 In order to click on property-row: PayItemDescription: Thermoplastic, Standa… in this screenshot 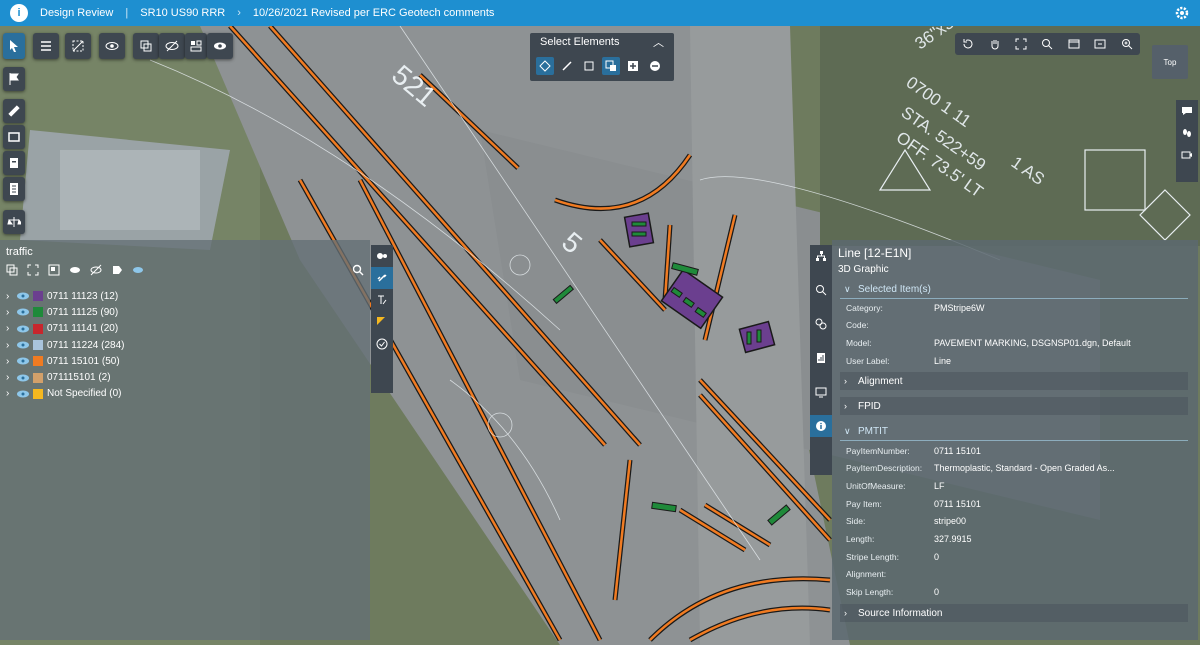, I will do `click(1016, 468)`.